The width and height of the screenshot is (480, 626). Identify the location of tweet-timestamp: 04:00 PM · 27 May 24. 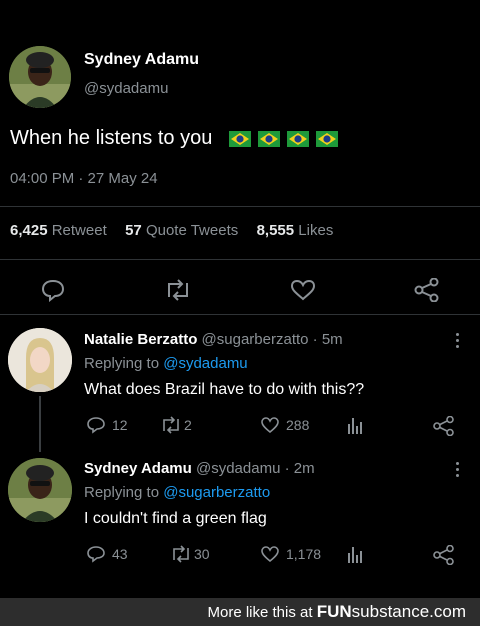
(84, 178).